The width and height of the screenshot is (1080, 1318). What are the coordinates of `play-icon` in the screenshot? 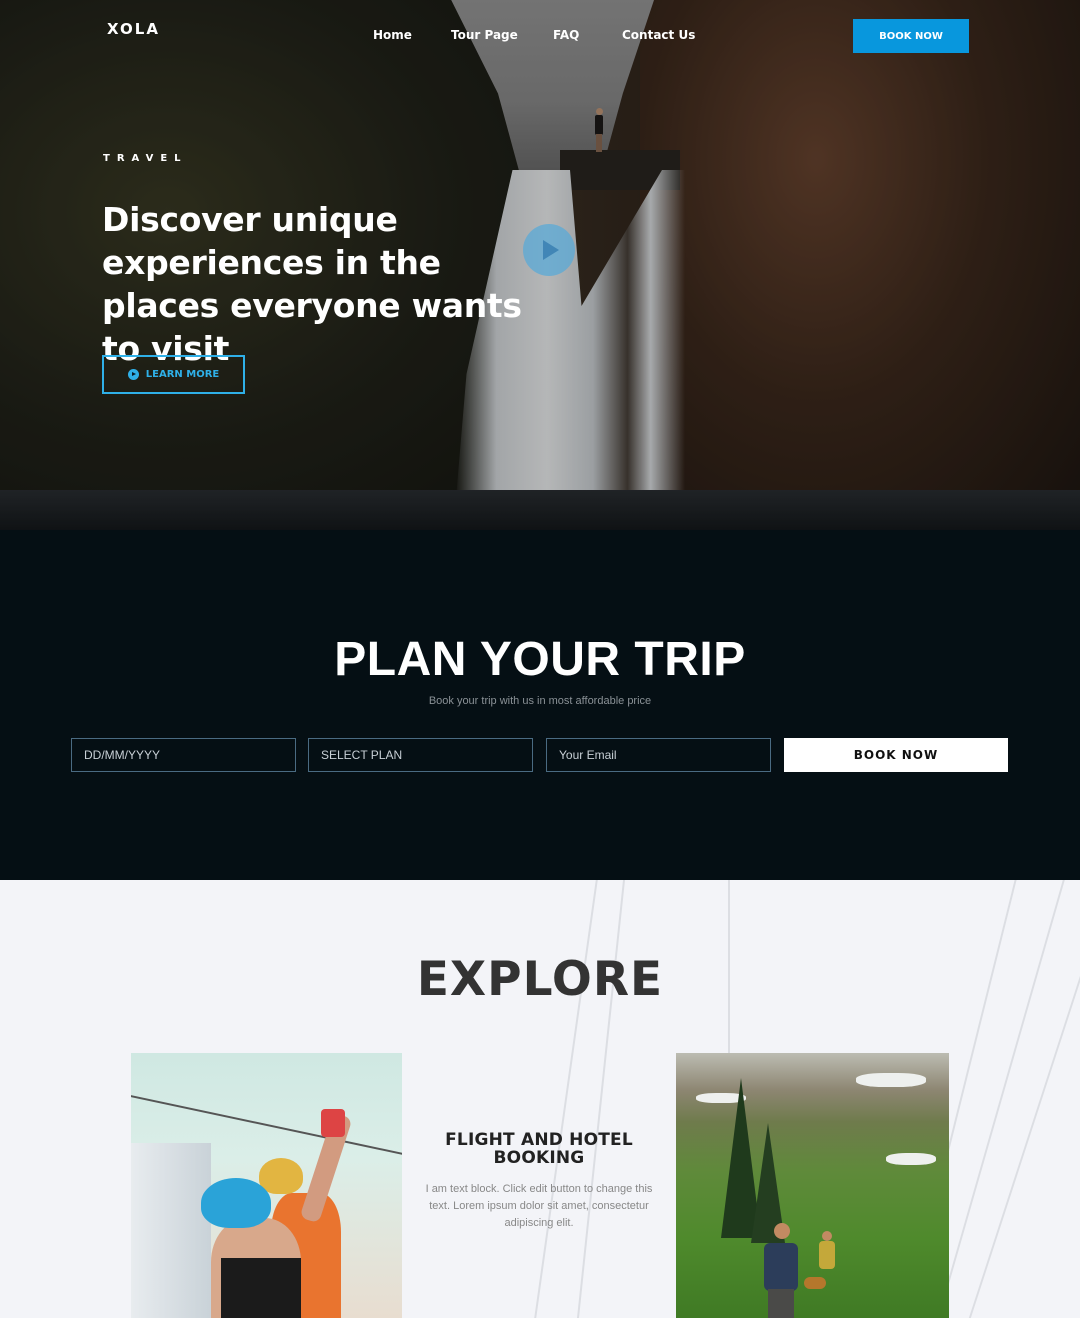 It's located at (551, 250).